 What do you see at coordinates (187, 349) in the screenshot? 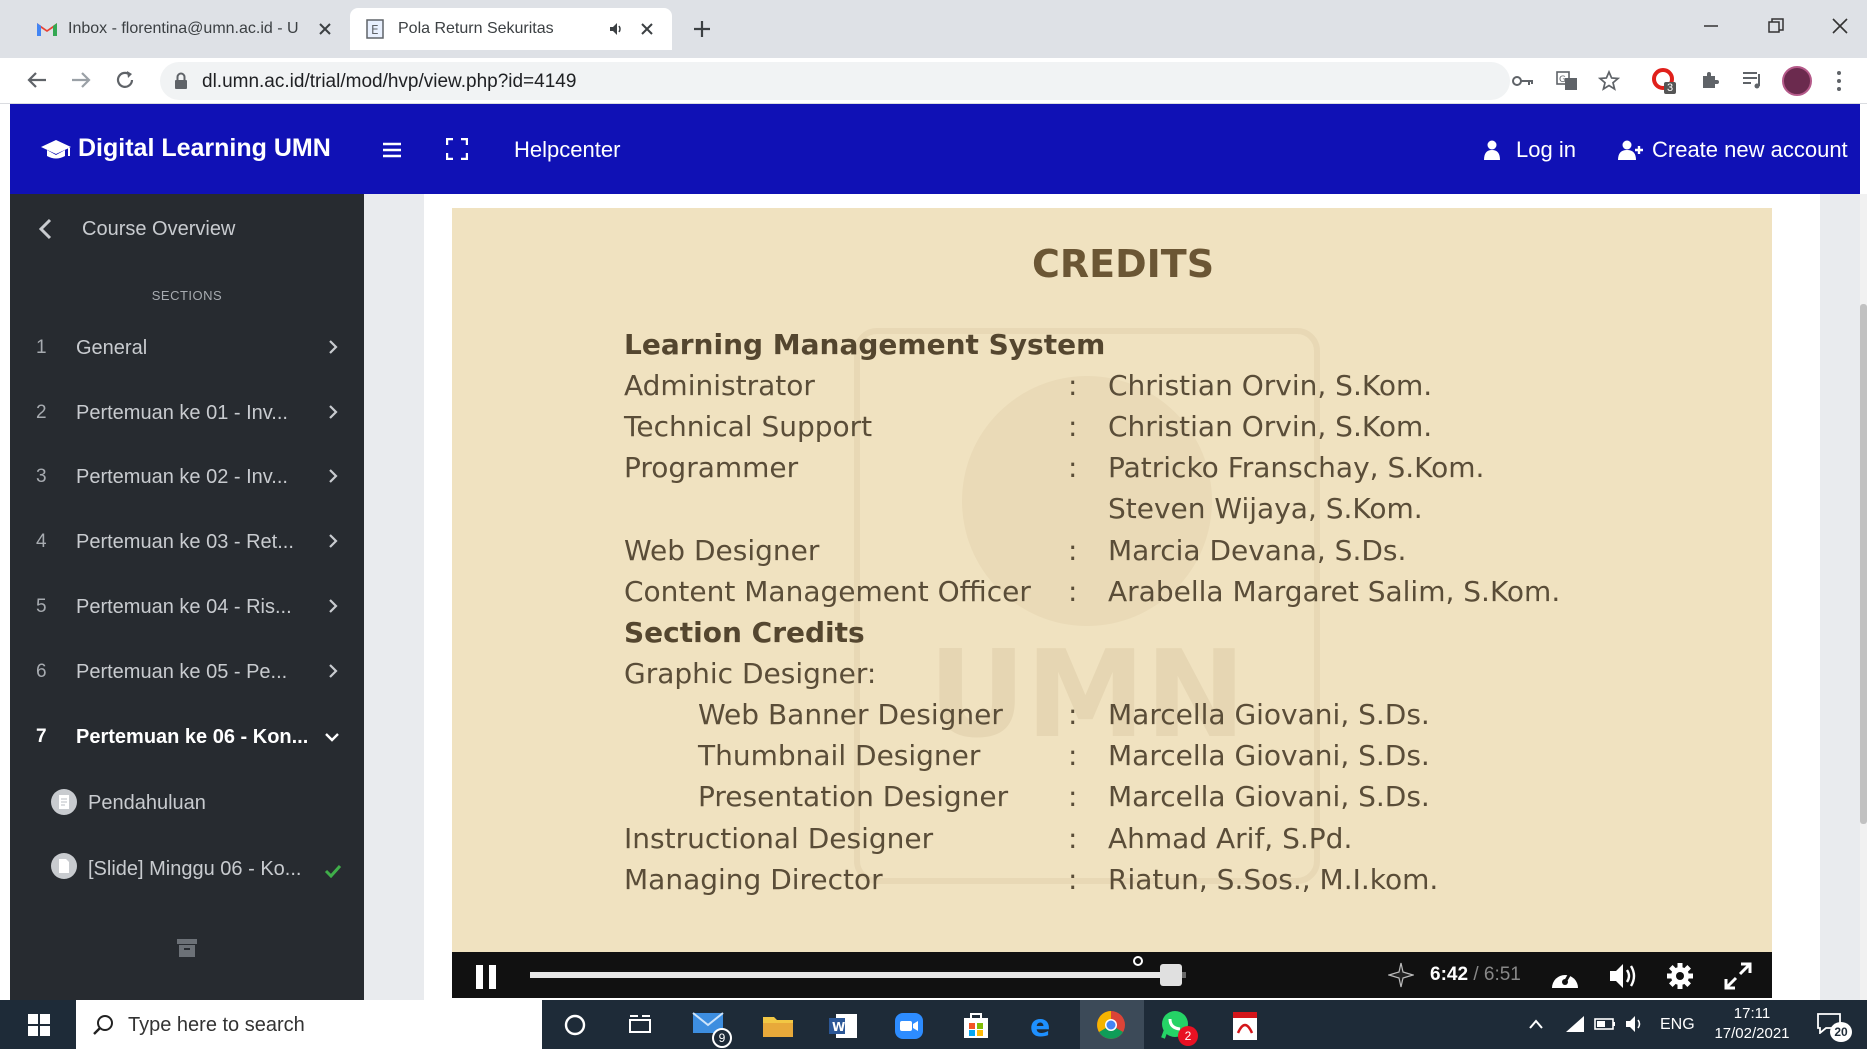
I see `sidebar-item-general: 1 General` at bounding box center [187, 349].